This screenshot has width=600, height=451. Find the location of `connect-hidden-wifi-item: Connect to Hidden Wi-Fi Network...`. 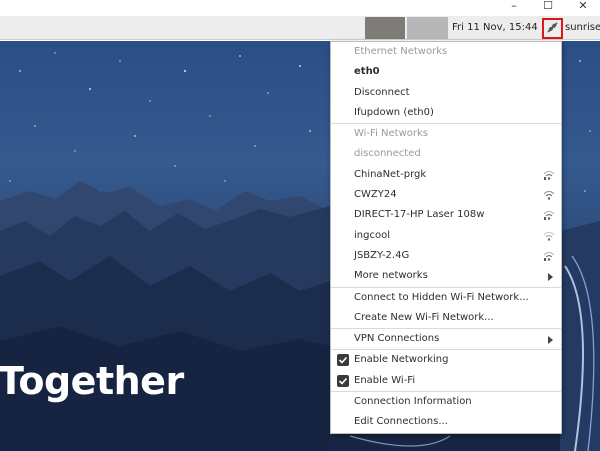

connect-hidden-wifi-item: Connect to Hidden Wi-Fi Network... is located at coordinates (446, 298).